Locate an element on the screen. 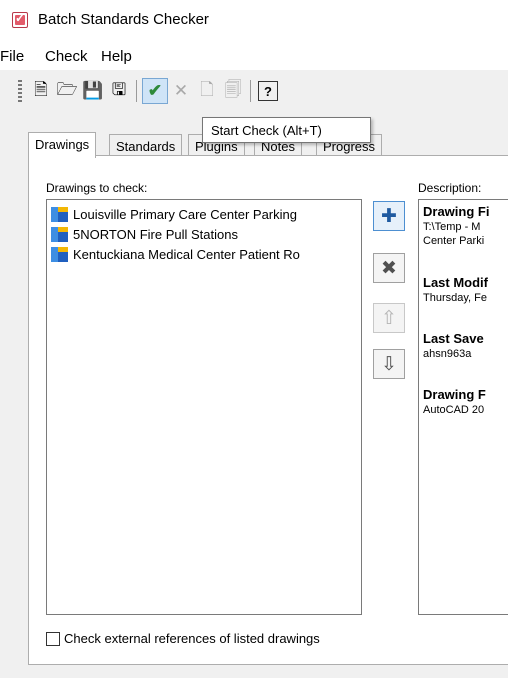 Image resolution: width=508 pixels, height=678 pixels. tab-standards: Standards is located at coordinates (146, 145).